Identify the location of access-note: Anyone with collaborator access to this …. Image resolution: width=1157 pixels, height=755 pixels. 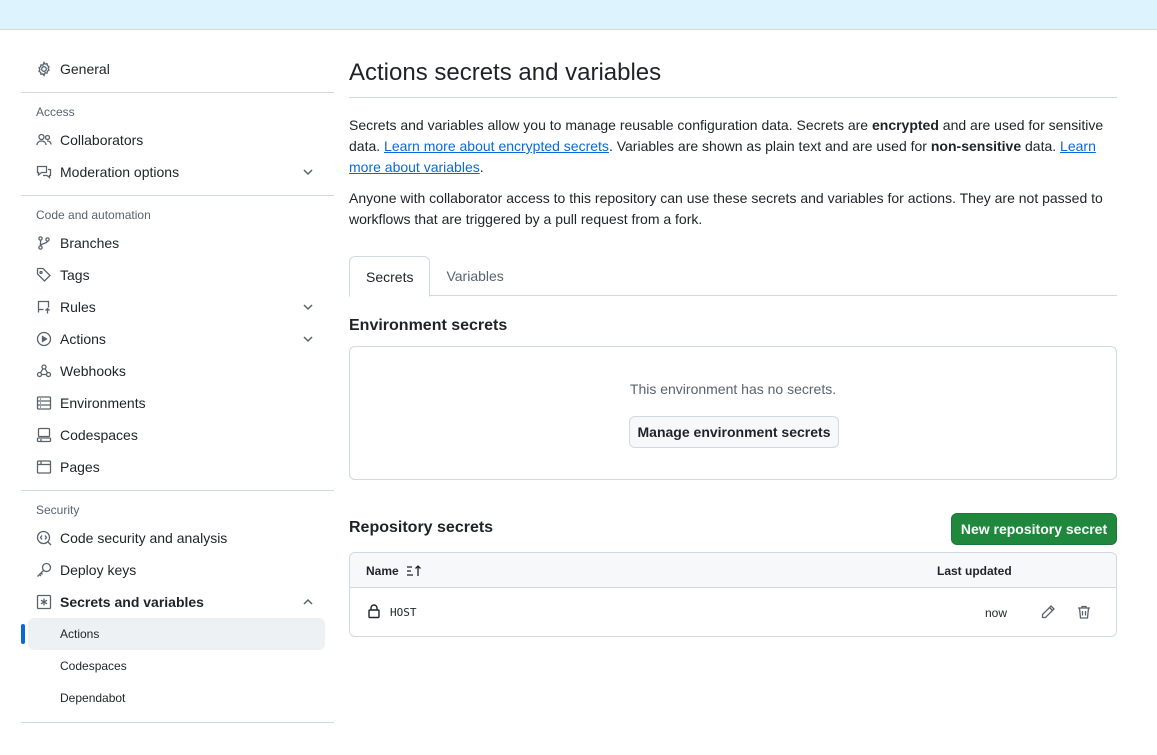
(726, 208).